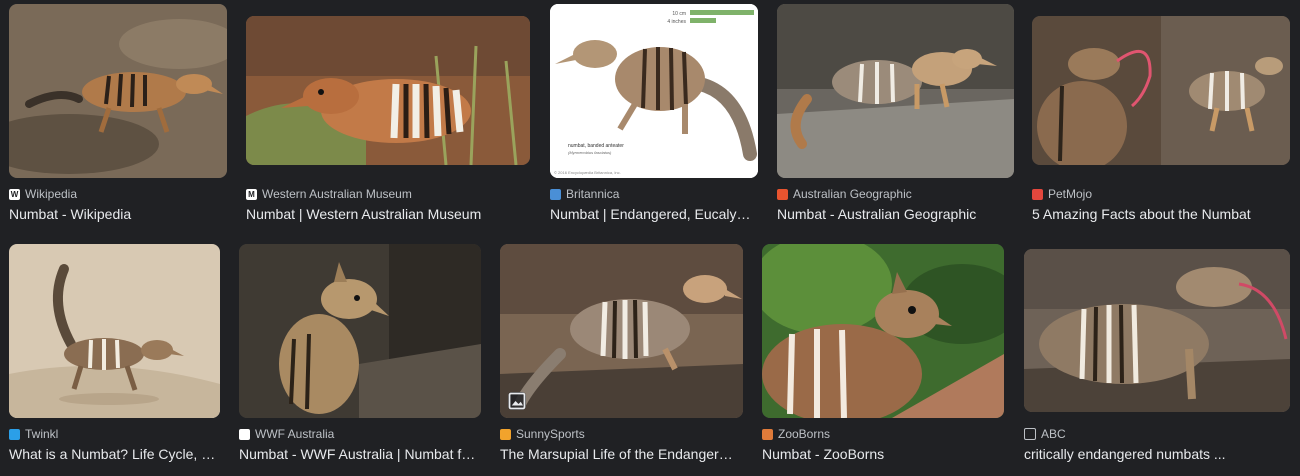  I want to click on result-source: ZooBorns, so click(796, 434).